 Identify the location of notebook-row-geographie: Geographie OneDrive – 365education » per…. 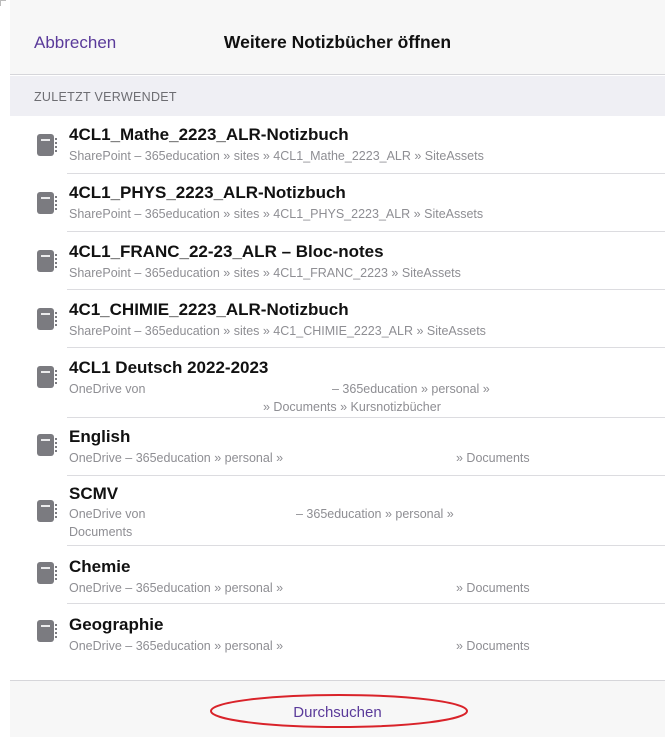
(337, 633).